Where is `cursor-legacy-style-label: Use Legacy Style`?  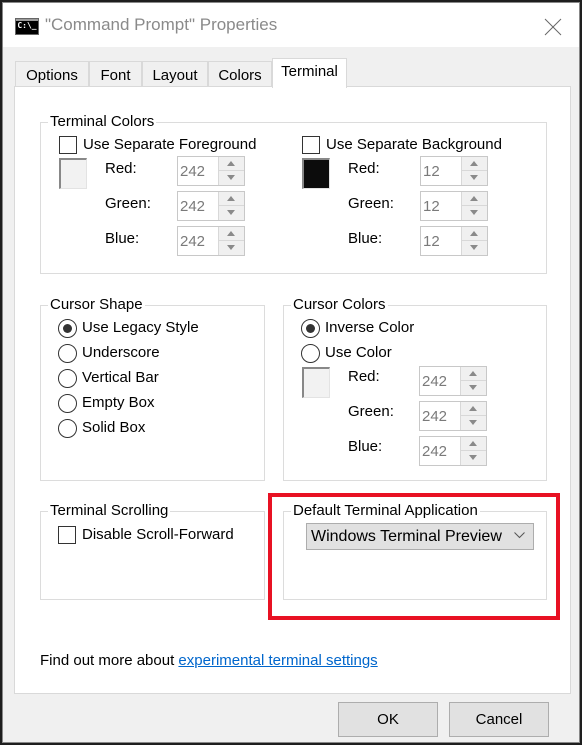
cursor-legacy-style-label: Use Legacy Style is located at coordinates (140, 327).